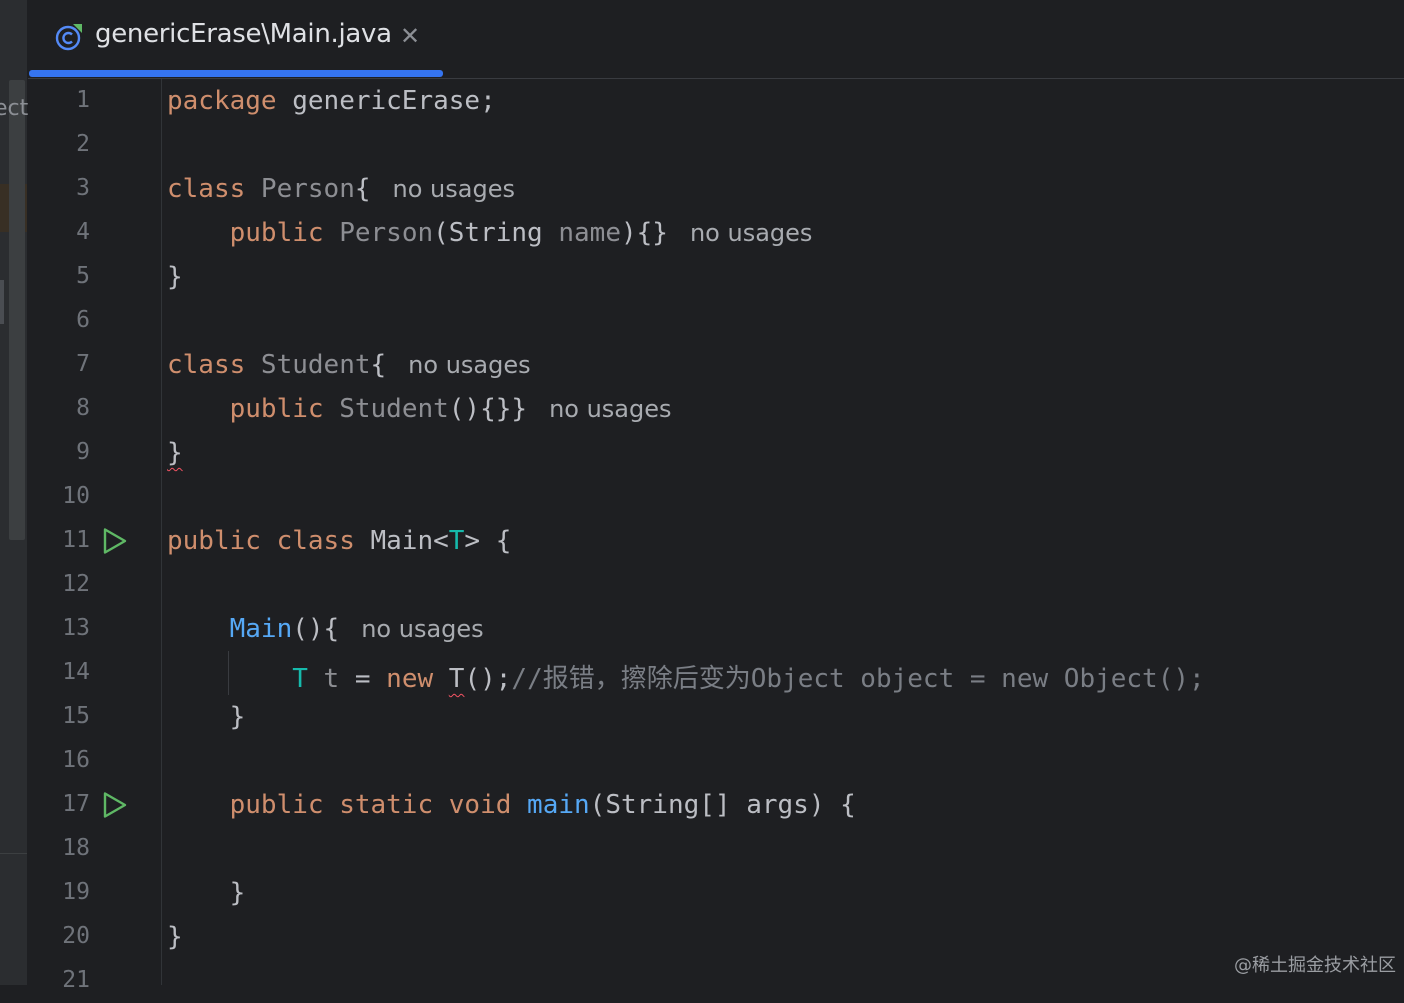 The height and width of the screenshot is (1003, 1404). Describe the element at coordinates (386, 101) in the screenshot. I see `code-token: genericErase;` at that location.